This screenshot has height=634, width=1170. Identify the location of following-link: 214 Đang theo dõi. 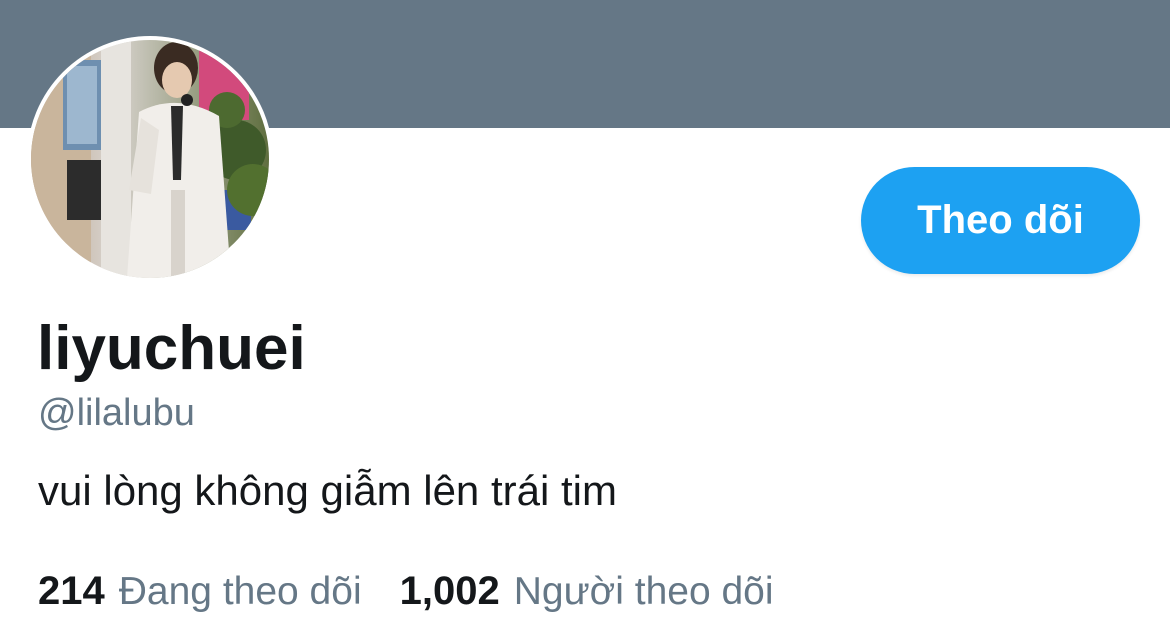
(200, 591).